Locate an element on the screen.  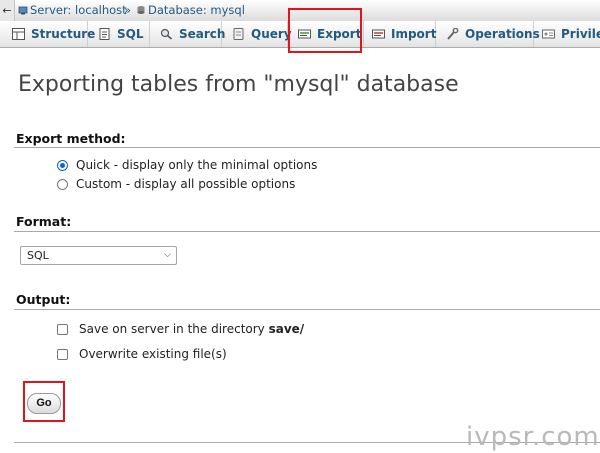
radio-custom is located at coordinates (62, 184).